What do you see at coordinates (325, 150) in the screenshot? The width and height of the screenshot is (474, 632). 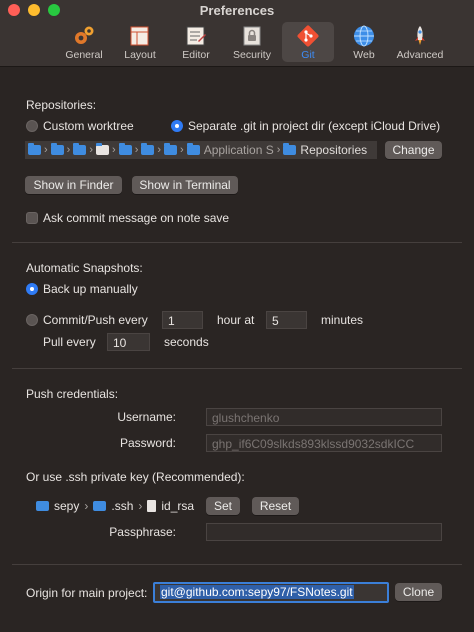 I see `path-segment: Repositories` at bounding box center [325, 150].